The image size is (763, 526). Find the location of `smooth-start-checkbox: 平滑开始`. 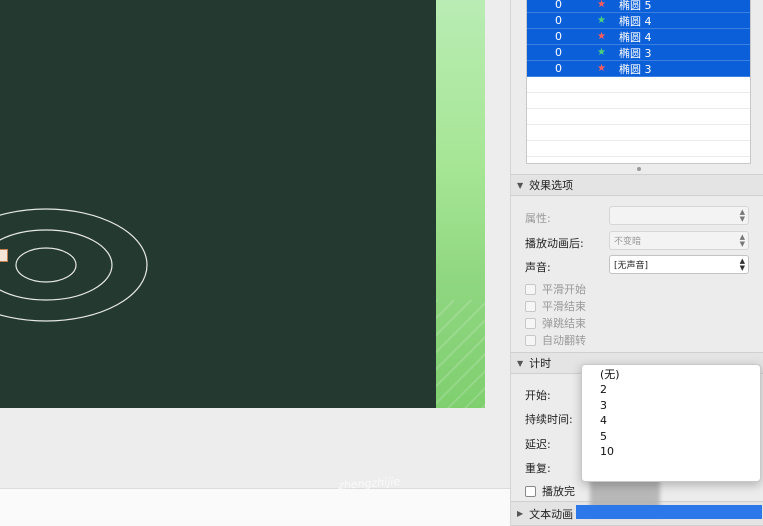

smooth-start-checkbox: 平滑开始 is located at coordinates (555, 289).